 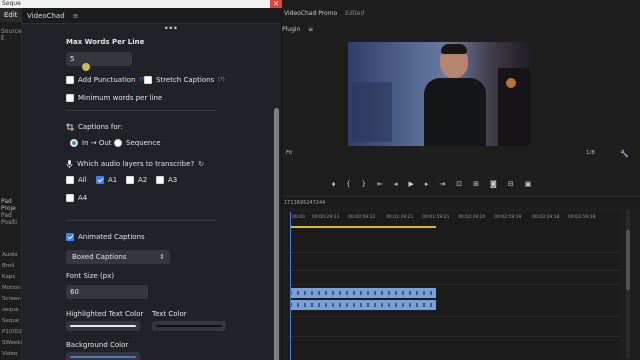 What do you see at coordinates (12, 321) in the screenshot?
I see `bin-item: Seque` at bounding box center [12, 321].